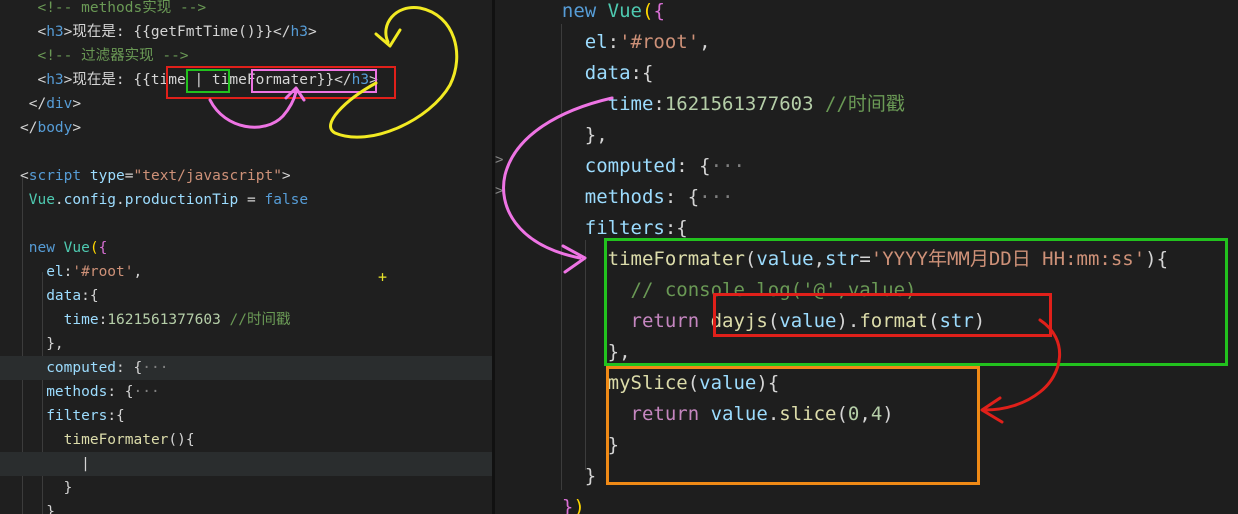 The width and height of the screenshot is (1238, 514). I want to click on code-token: ), so click(579, 505).